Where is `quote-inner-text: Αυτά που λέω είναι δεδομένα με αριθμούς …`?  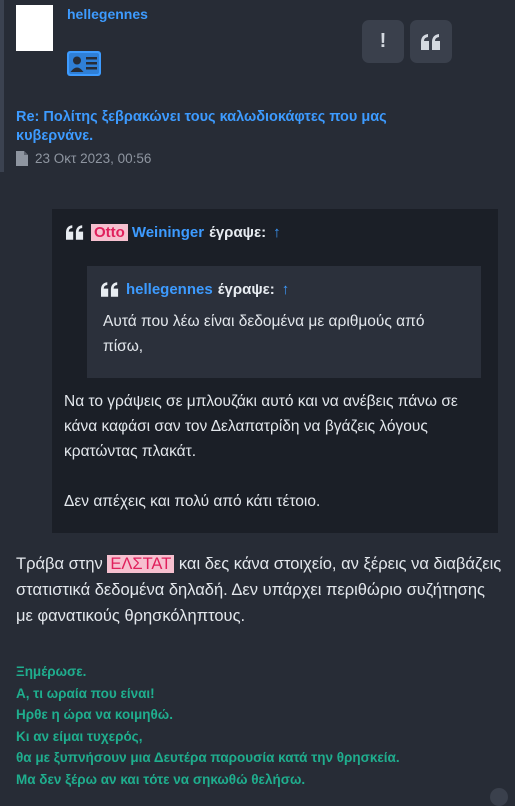
quote-inner-text: Αυτά που λέω είναι δεδομένα με αριθμούς … is located at coordinates (264, 334).